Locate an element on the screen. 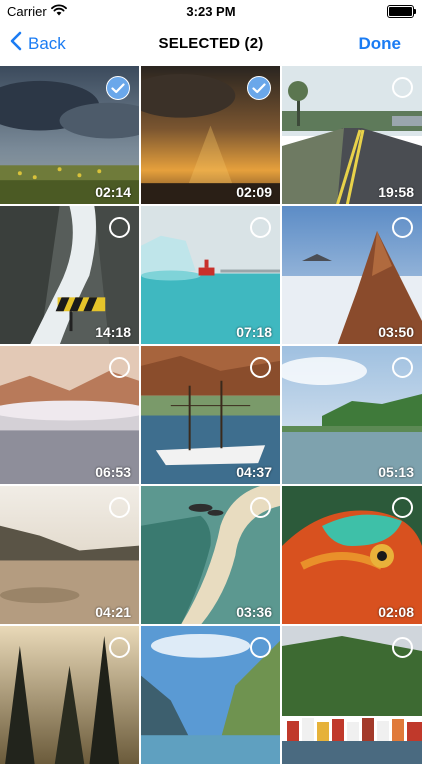  video-thumbnail: 03:36 is located at coordinates (210, 555).